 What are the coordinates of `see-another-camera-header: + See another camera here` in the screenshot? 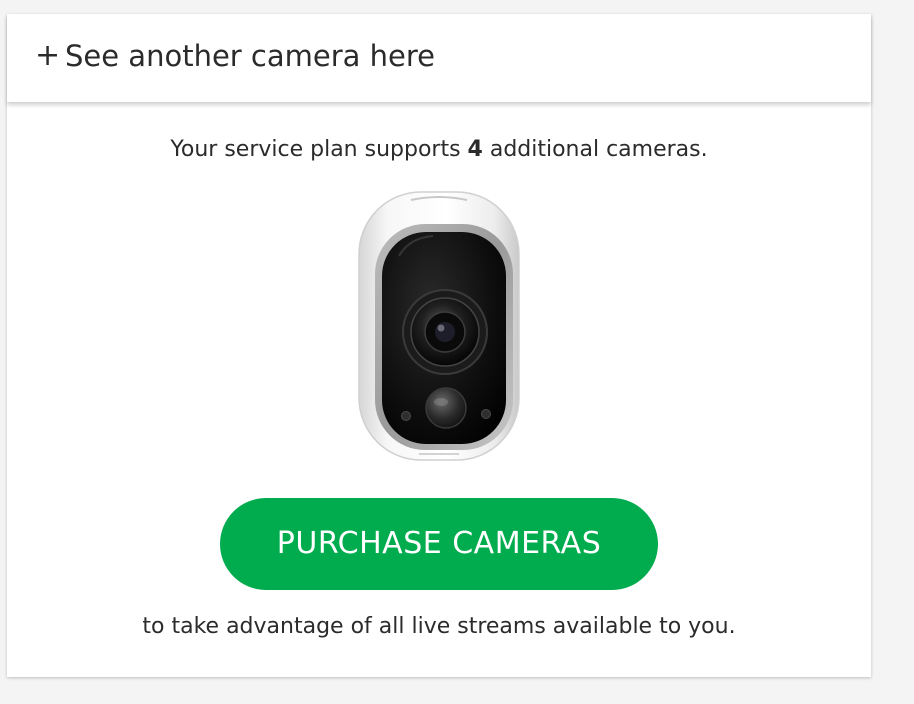 It's located at (439, 58).